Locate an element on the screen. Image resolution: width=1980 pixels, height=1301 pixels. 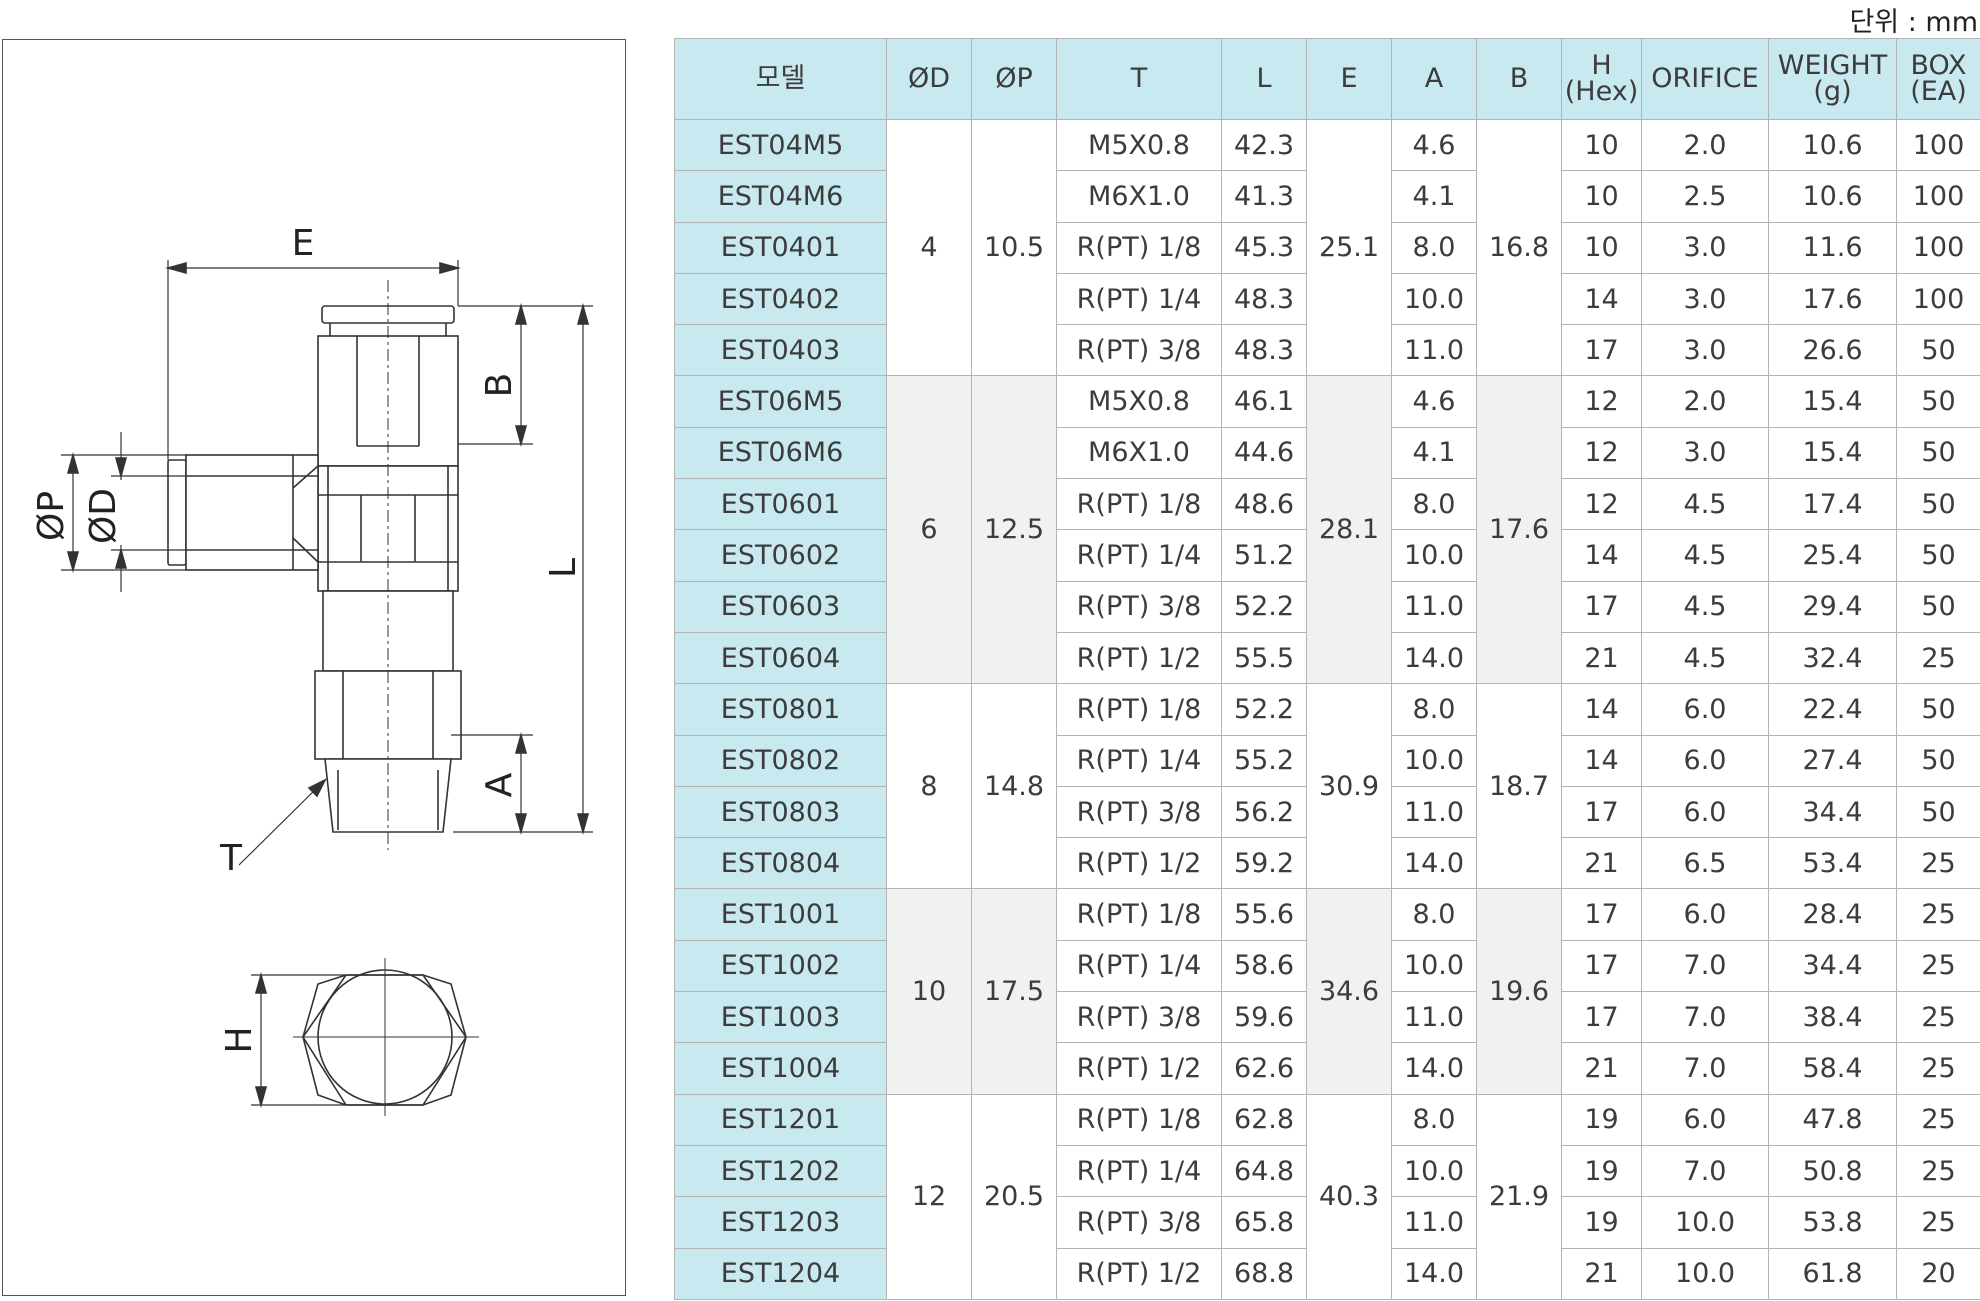
dimension-label-op: ØP is located at coordinates (51, 516).